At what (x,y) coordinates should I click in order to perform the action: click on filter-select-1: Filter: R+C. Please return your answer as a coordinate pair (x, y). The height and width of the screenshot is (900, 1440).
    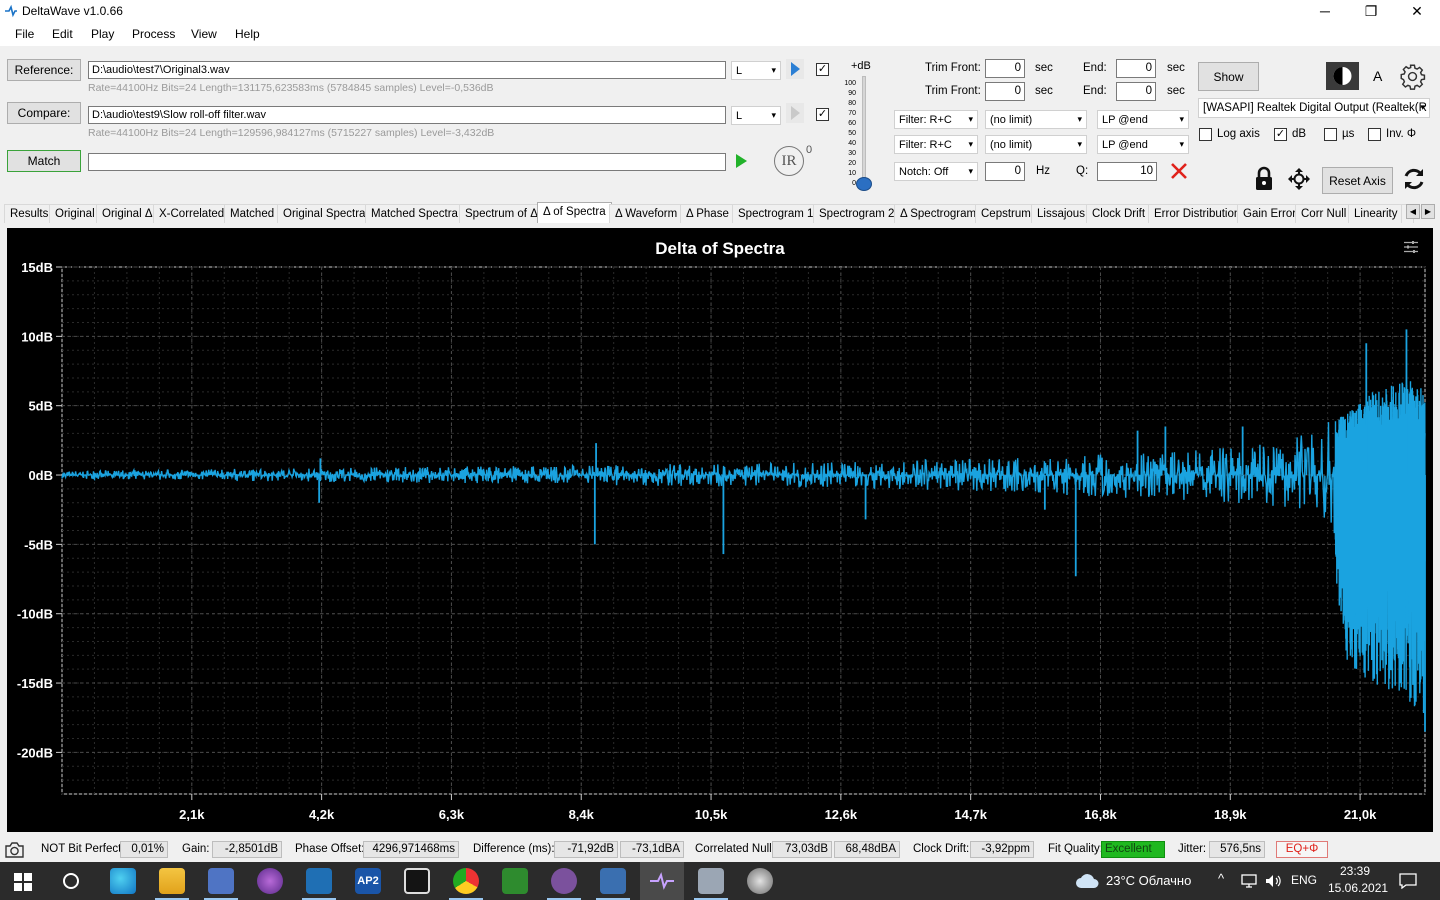
    Looking at the image, I should click on (936, 119).